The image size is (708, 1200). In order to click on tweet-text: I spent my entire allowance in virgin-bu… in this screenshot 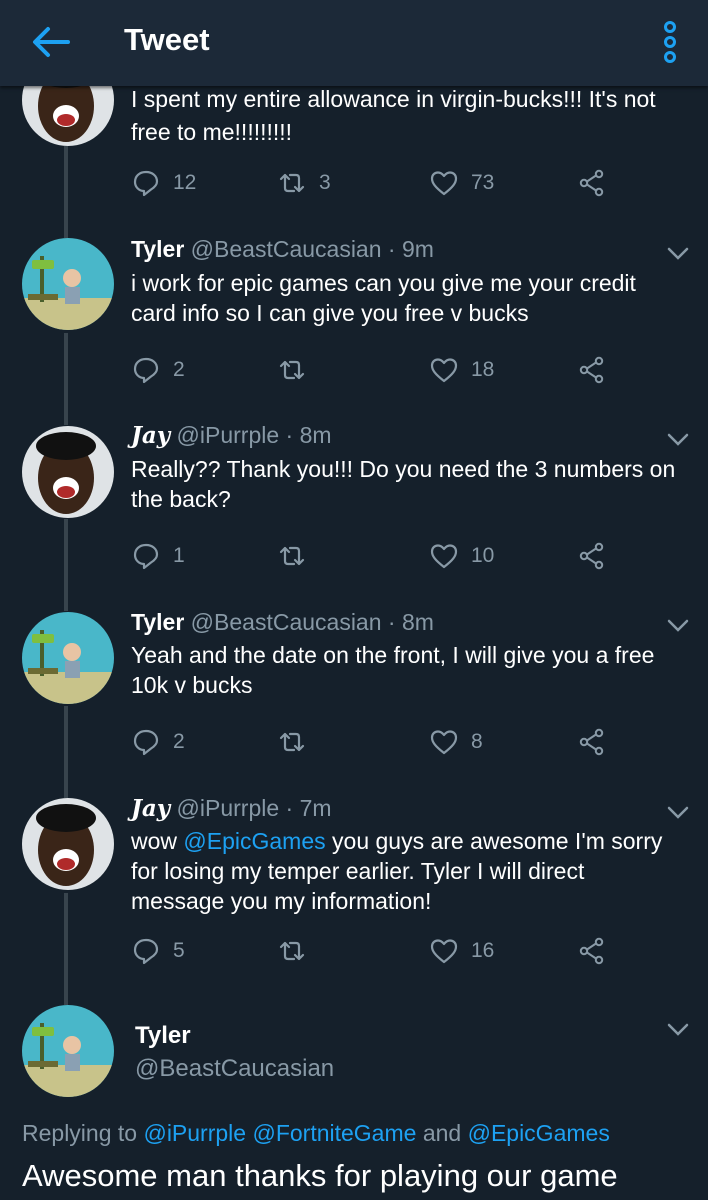, I will do `click(393, 115)`.